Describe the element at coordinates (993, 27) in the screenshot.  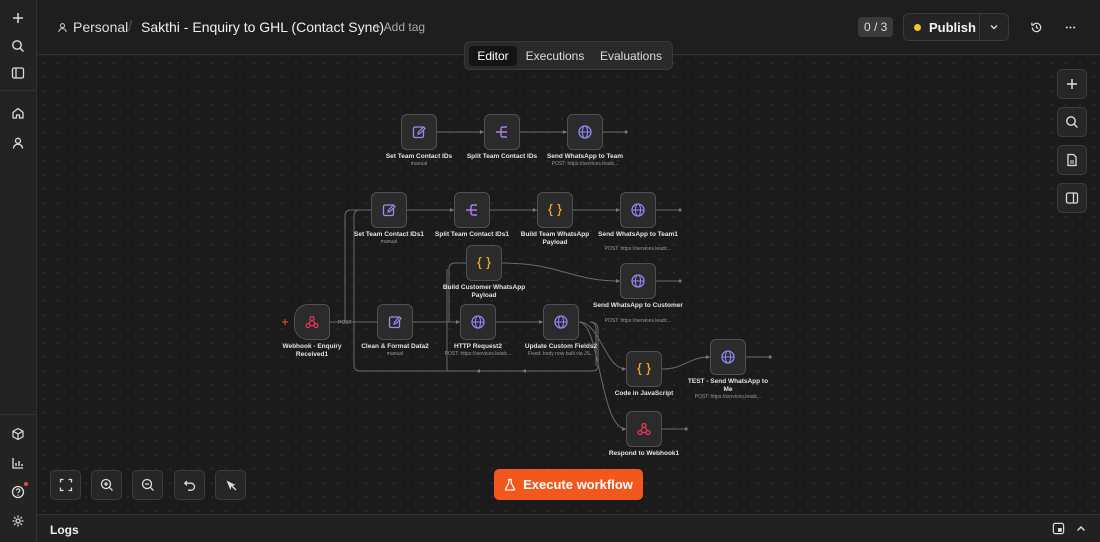
I see `publish-options-chevron-down-icon` at that location.